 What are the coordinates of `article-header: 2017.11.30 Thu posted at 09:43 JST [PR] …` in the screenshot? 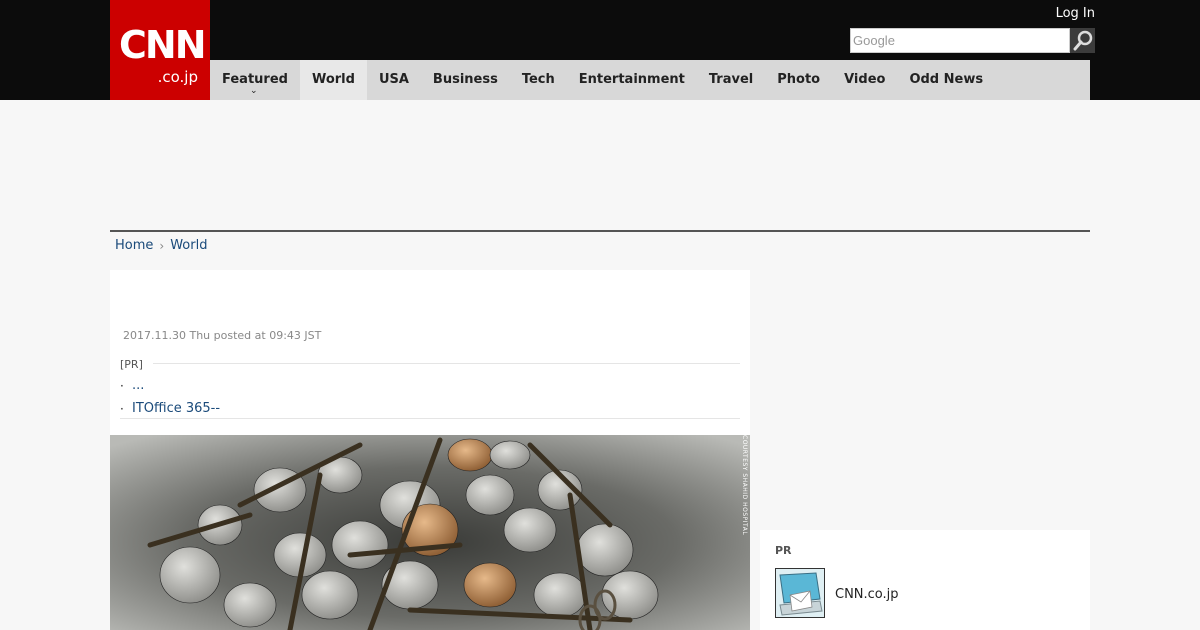 It's located at (430, 352).